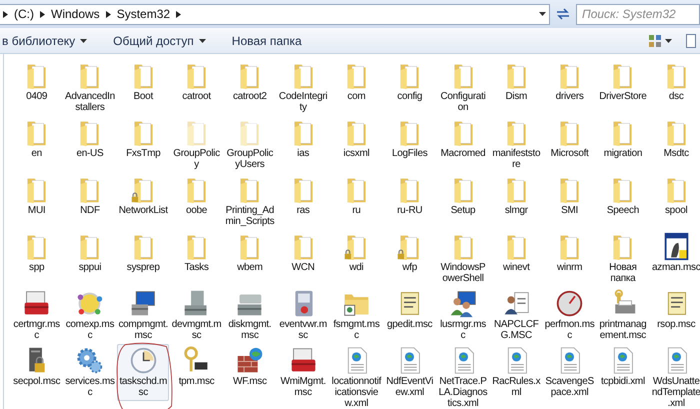 This screenshot has height=409, width=700. What do you see at coordinates (90, 138) in the screenshot?
I see `file-item: en-US` at bounding box center [90, 138].